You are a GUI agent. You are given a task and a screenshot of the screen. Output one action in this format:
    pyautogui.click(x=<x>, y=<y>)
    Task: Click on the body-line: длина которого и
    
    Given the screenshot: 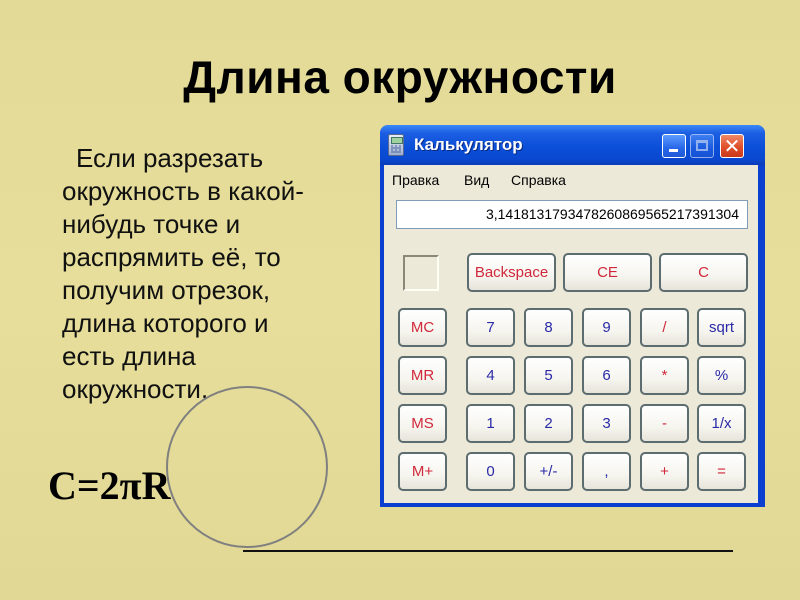 What is the action you would take?
    pyautogui.click(x=165, y=323)
    